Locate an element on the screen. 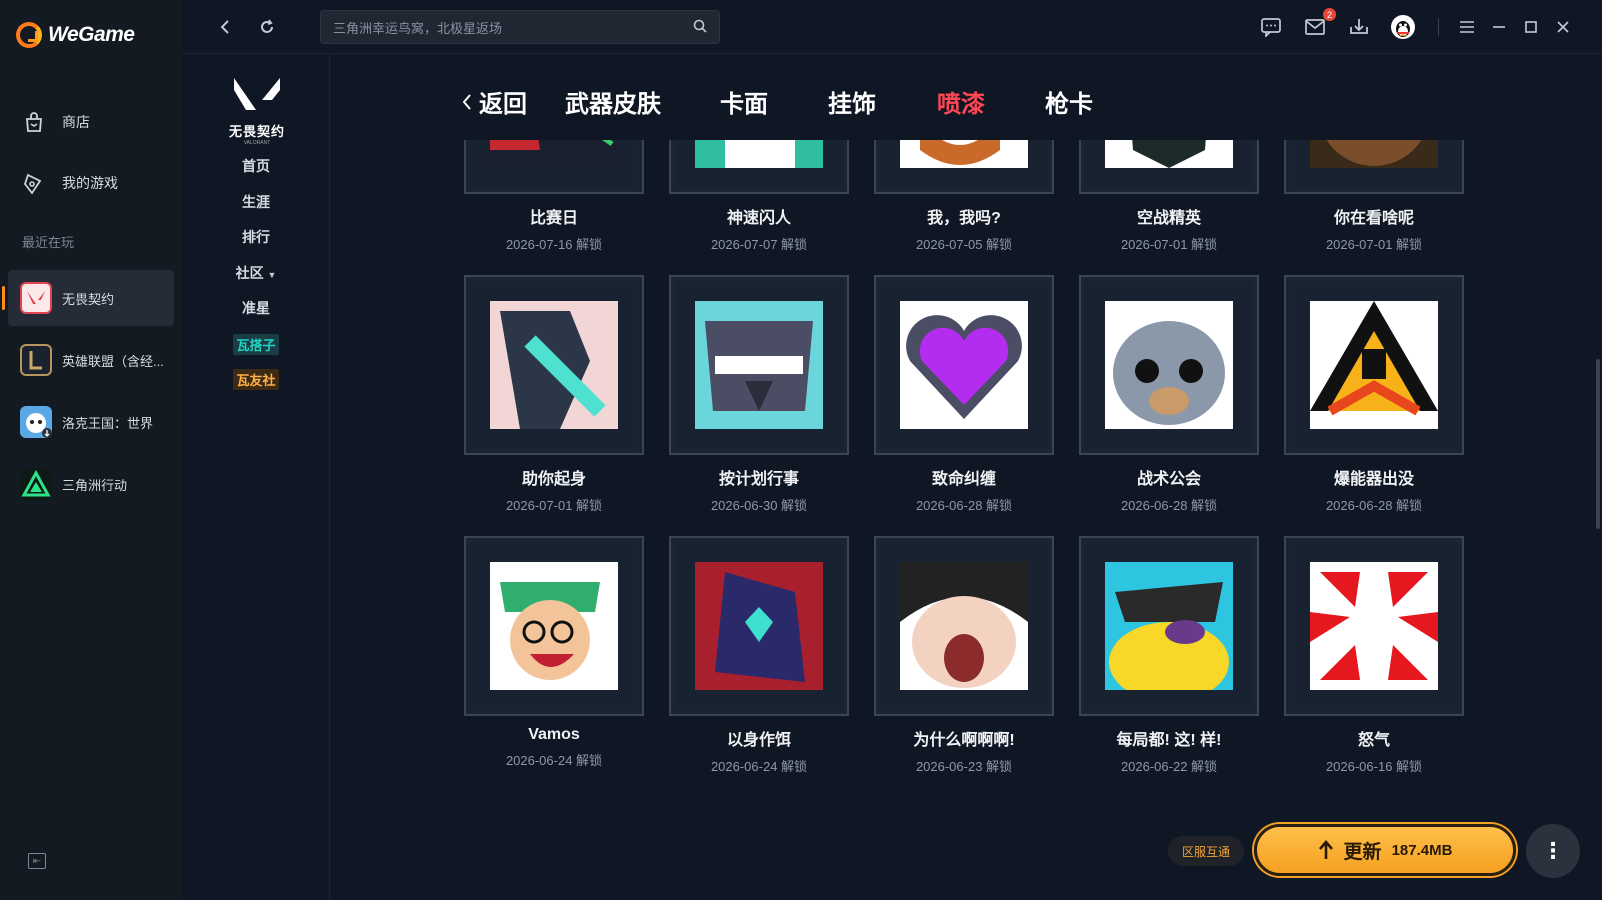  spray-card: 每局都! 这! 样! 2026-06-22 解锁 is located at coordinates (1169, 655).